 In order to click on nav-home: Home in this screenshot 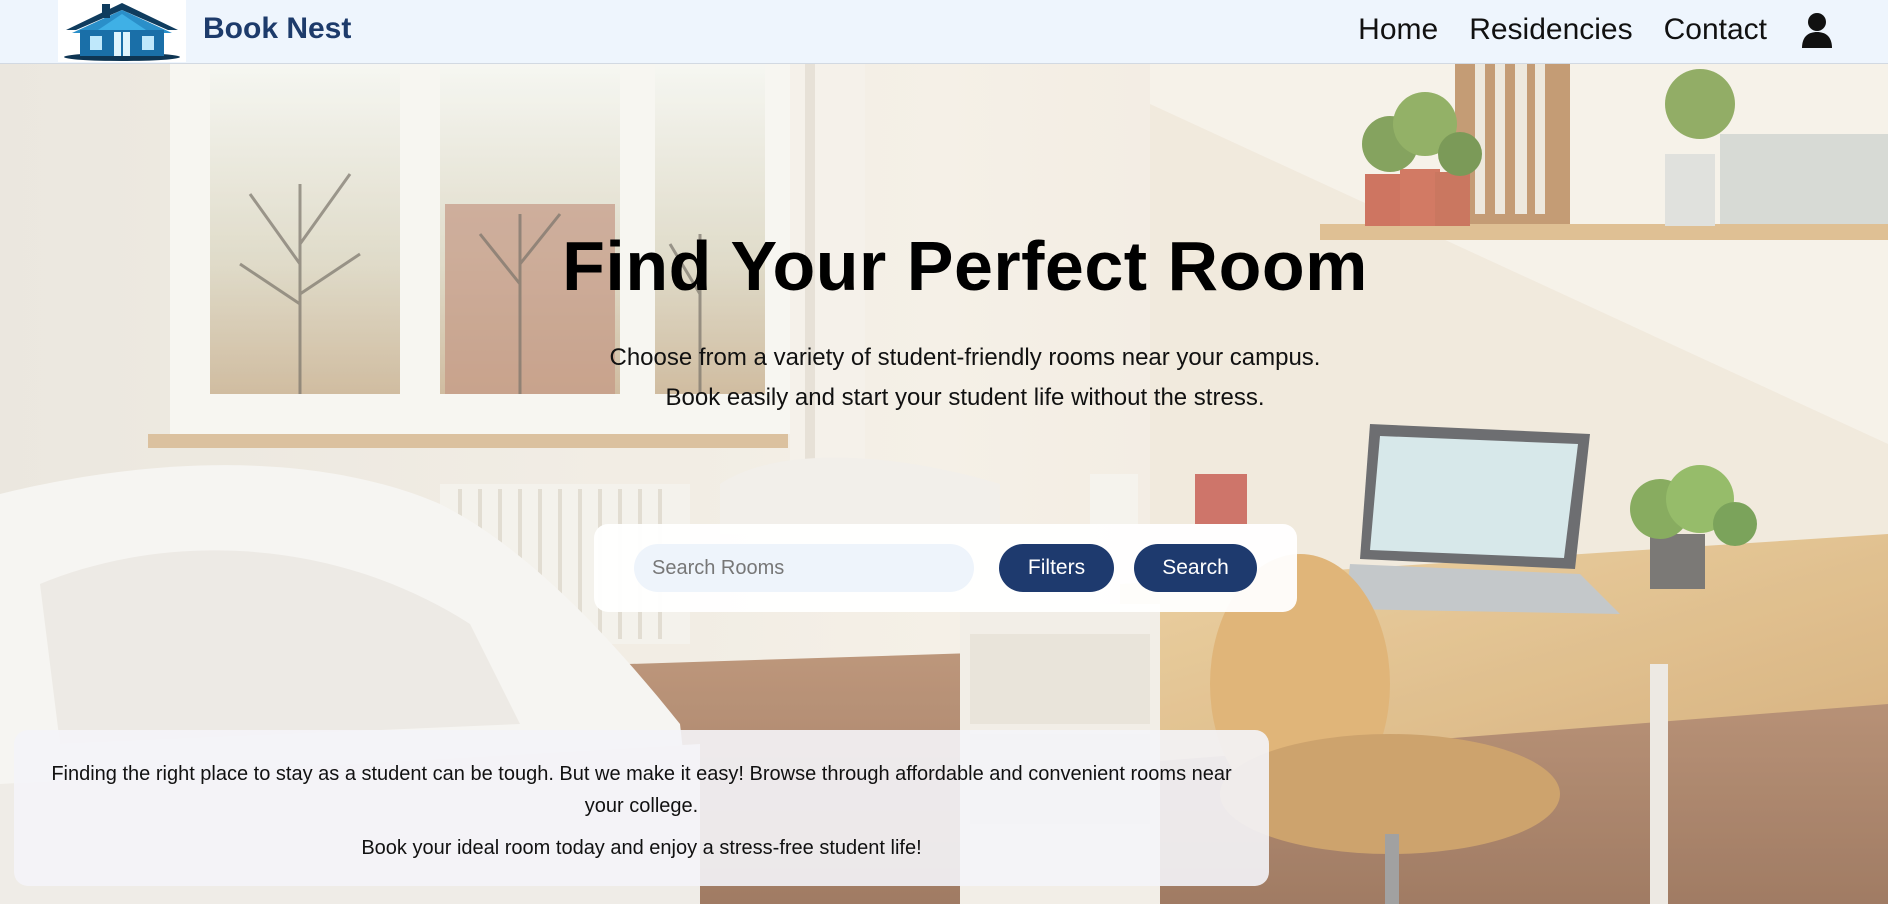, I will do `click(1398, 30)`.